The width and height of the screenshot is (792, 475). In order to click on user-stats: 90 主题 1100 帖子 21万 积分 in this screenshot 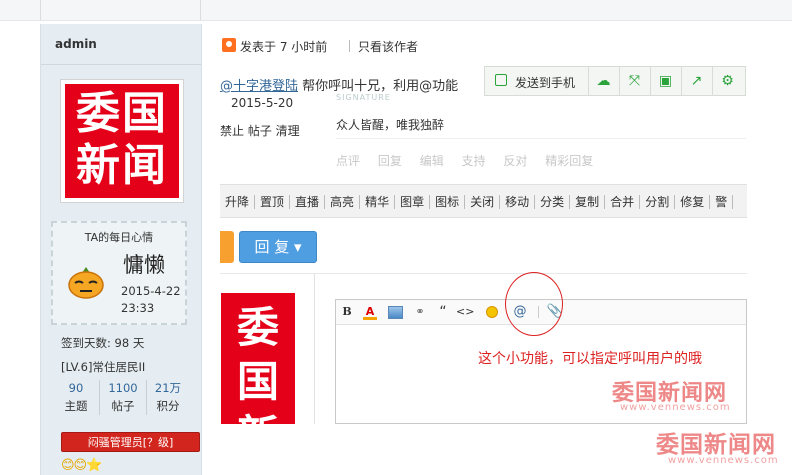, I will do `click(122, 398)`.